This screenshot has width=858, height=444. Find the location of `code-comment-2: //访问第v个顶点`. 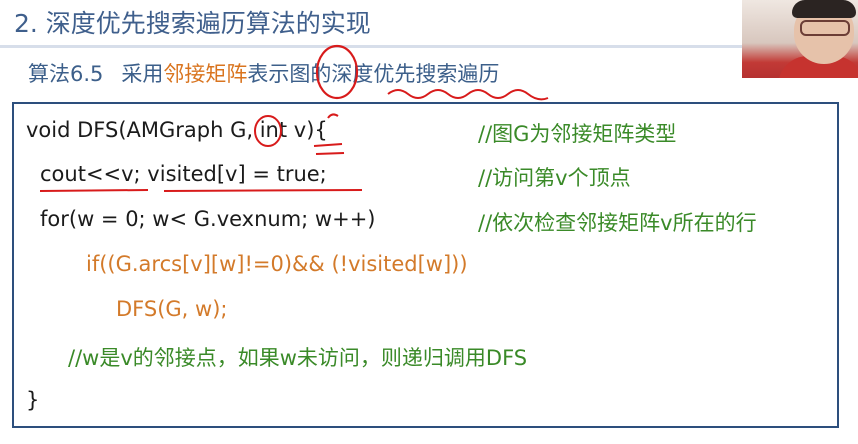

code-comment-2: //访问第v个顶点 is located at coordinates (554, 178).